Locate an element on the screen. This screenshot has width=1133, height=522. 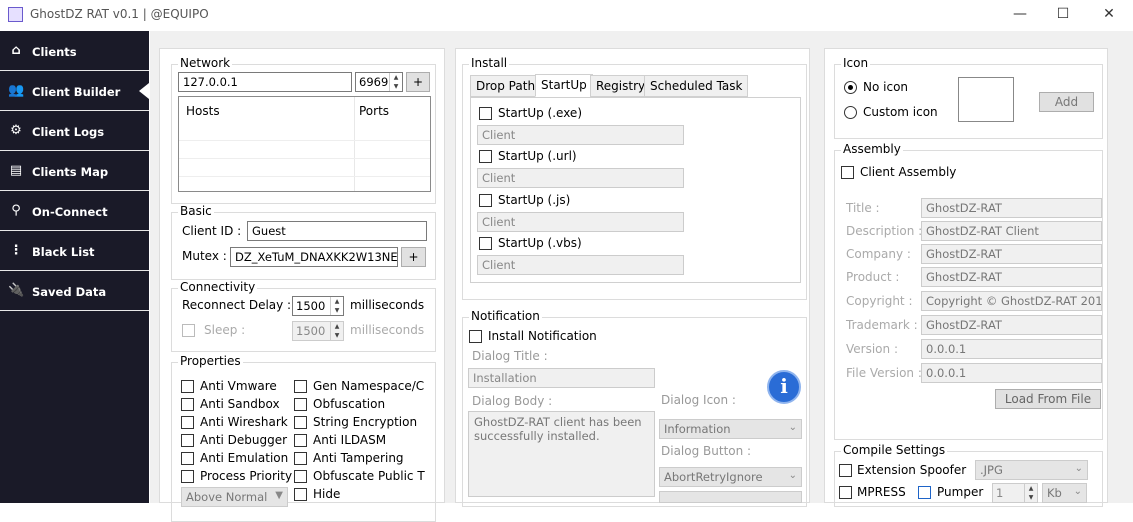
startup-js-checkbox is located at coordinates (485, 200).